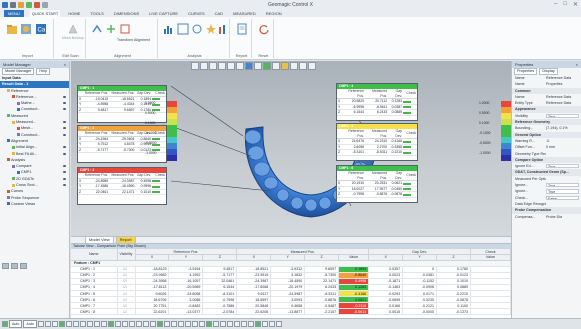 The image size is (581, 329). Describe the element at coordinates (131, 324) in the screenshot. I see `lock-icon` at that location.